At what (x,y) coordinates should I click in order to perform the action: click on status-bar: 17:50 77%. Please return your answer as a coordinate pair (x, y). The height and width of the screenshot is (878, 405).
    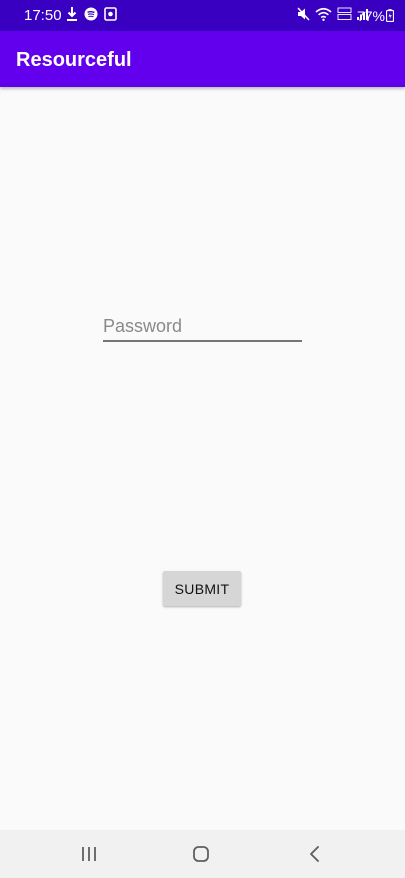
    Looking at the image, I should click on (202, 15).